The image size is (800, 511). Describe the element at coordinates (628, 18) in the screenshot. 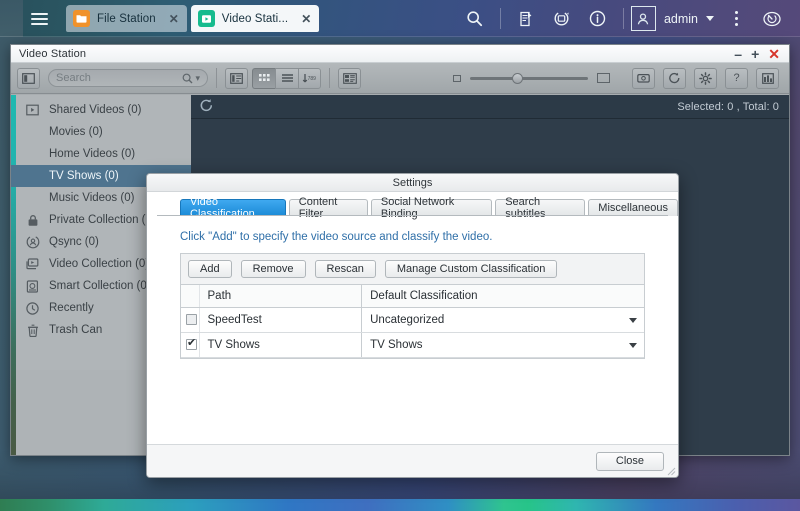

I see `taskbar-right-icons: admin` at that location.